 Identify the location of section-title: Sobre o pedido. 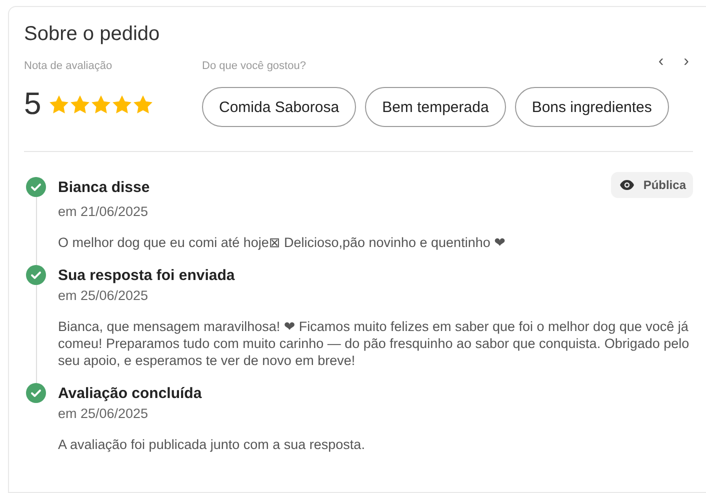
(92, 34).